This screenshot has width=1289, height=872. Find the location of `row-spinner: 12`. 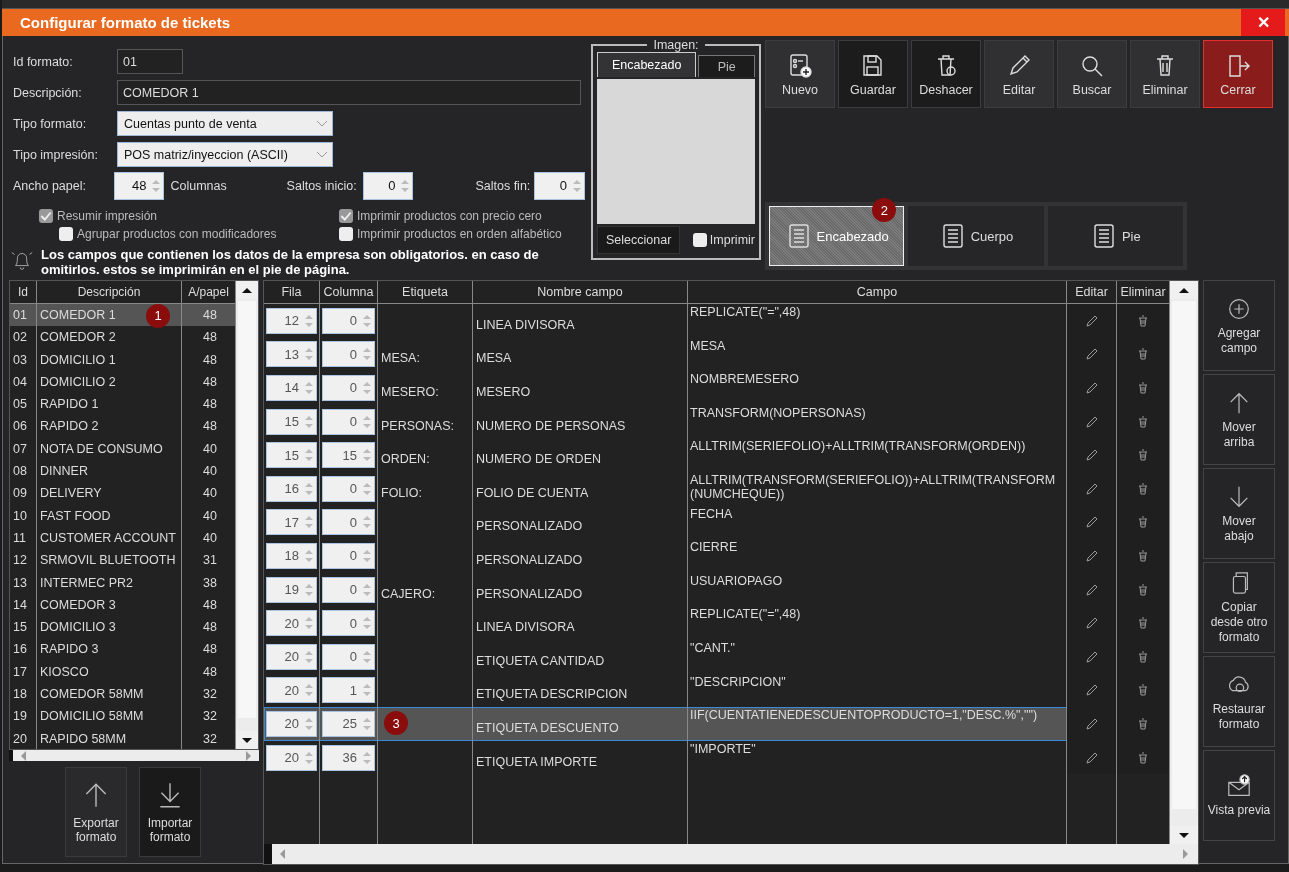

row-spinner: 12 is located at coordinates (291, 320).